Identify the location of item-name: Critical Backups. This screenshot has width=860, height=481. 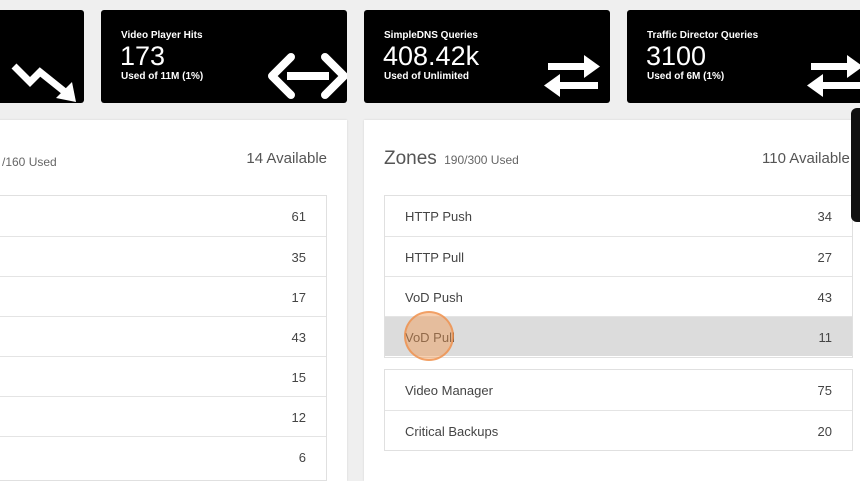
(452, 431).